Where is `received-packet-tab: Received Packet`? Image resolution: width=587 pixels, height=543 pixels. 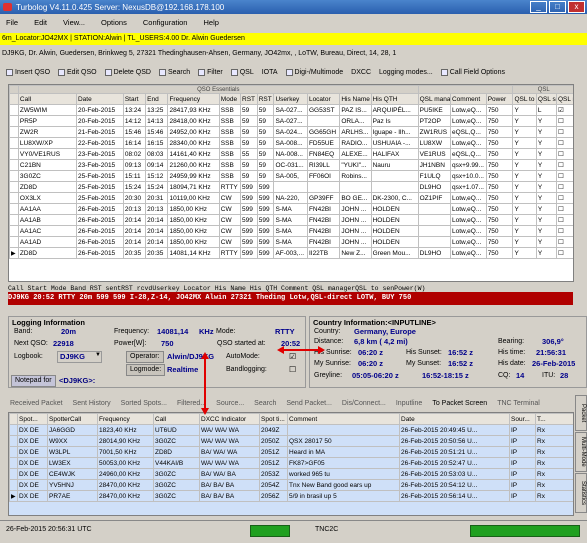 received-packet-tab: Received Packet is located at coordinates (36, 403).